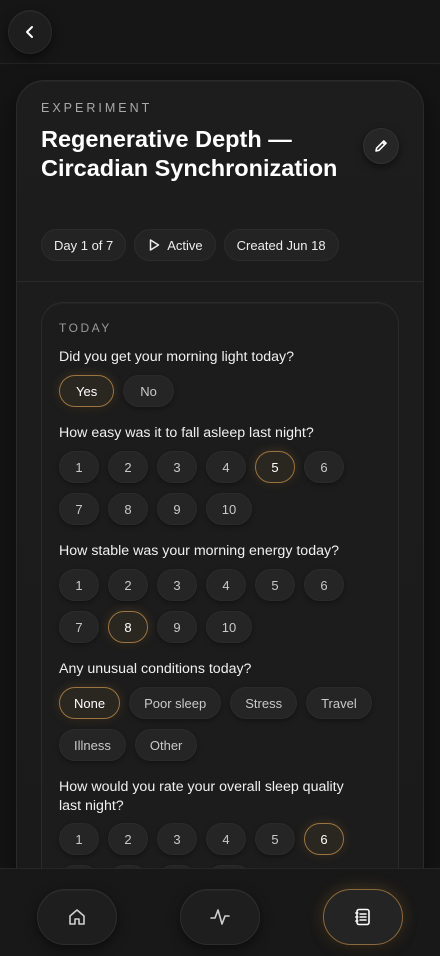 The width and height of the screenshot is (440, 956). I want to click on option-illness: Illness, so click(92, 745).